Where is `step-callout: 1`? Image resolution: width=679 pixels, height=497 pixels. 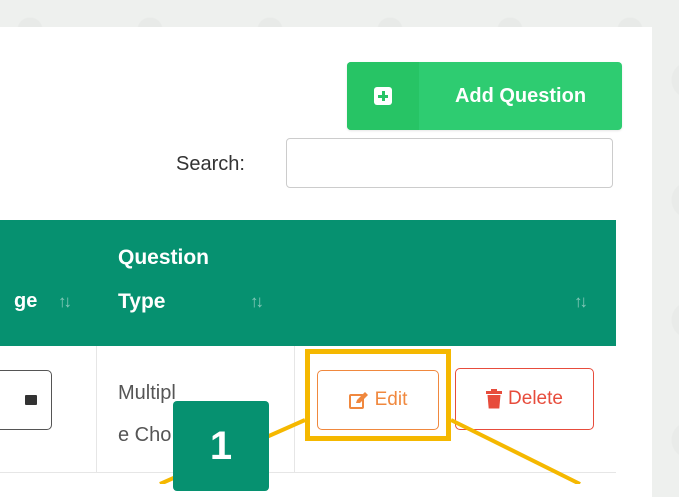
step-callout: 1 is located at coordinates (221, 446).